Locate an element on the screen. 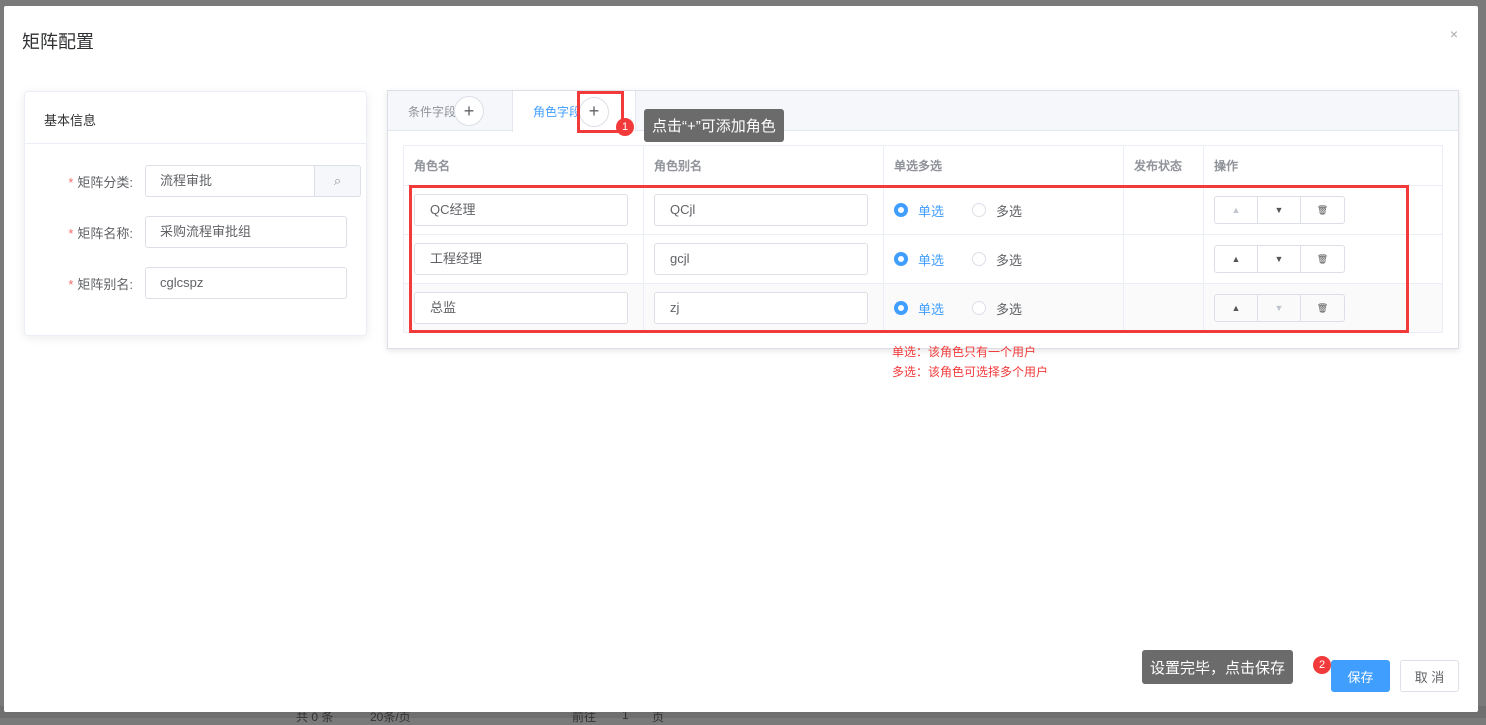 Image resolution: width=1486 pixels, height=725 pixels. cancel-button: 取 消 is located at coordinates (1429, 676).